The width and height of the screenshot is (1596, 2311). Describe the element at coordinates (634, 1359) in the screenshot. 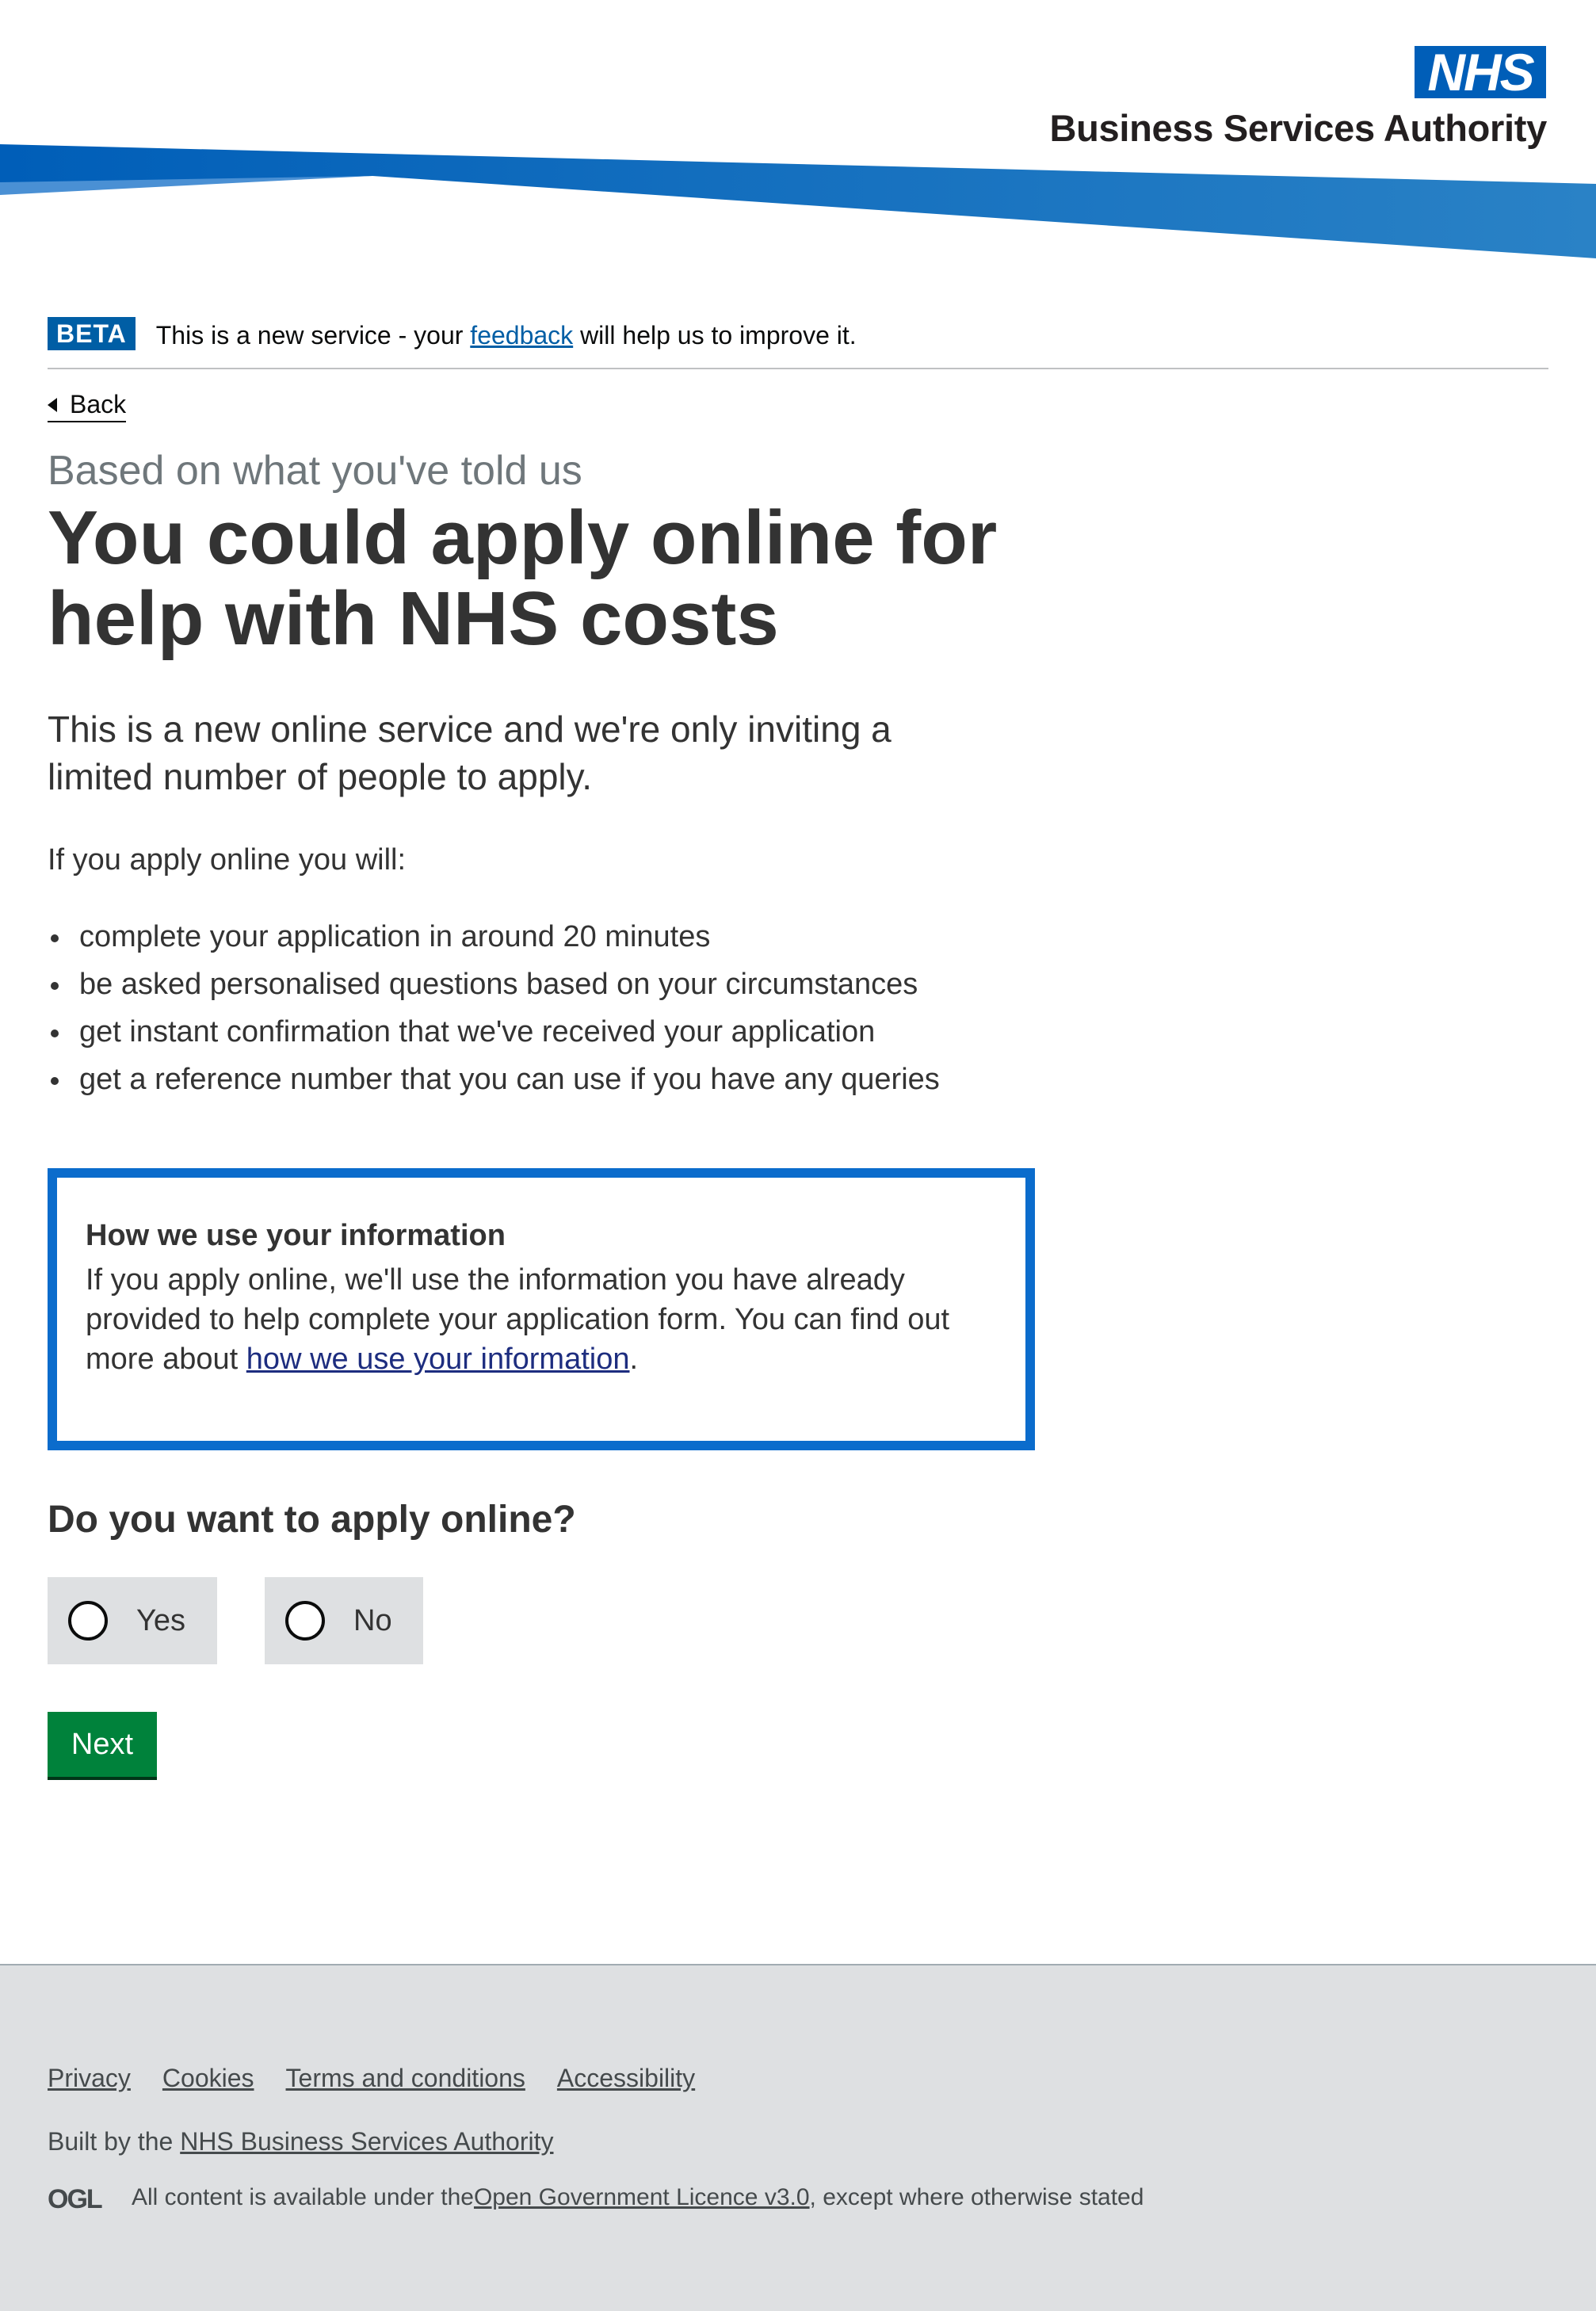

I see `info-panel-body-end: .` at that location.